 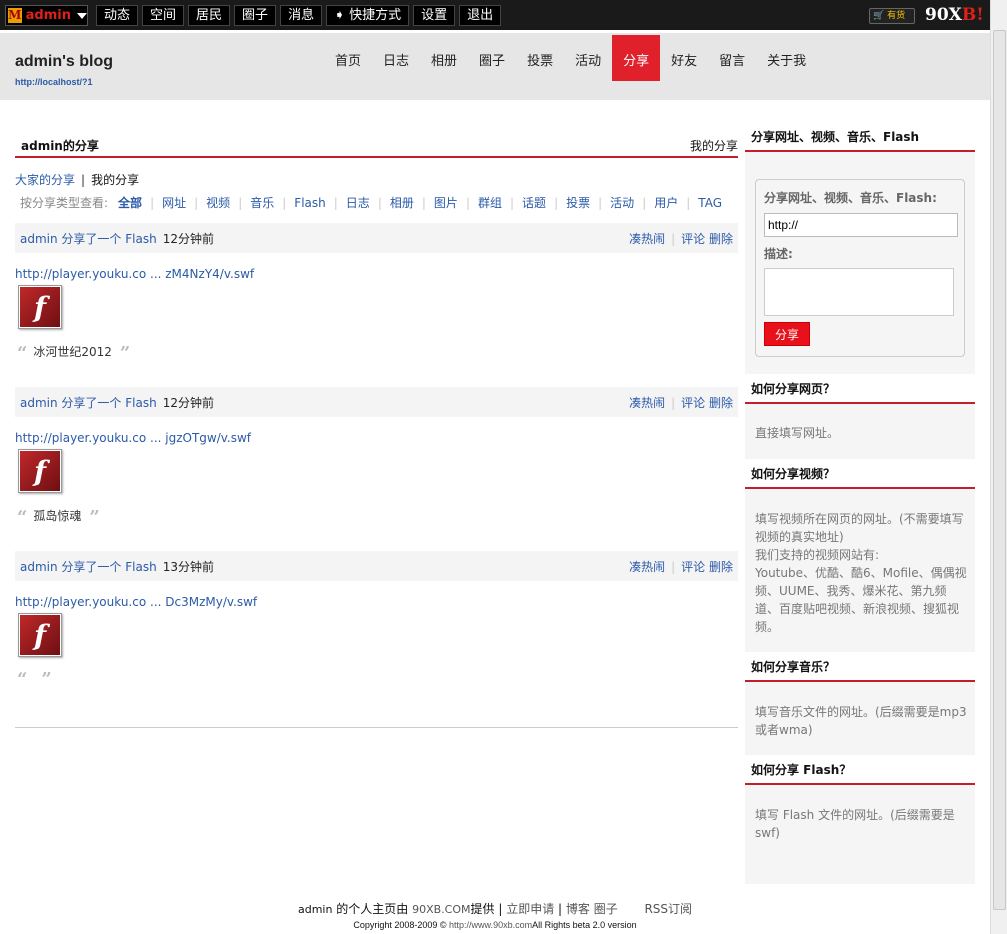 I want to click on tab-my-shares: 我的分享, so click(x=115, y=180).